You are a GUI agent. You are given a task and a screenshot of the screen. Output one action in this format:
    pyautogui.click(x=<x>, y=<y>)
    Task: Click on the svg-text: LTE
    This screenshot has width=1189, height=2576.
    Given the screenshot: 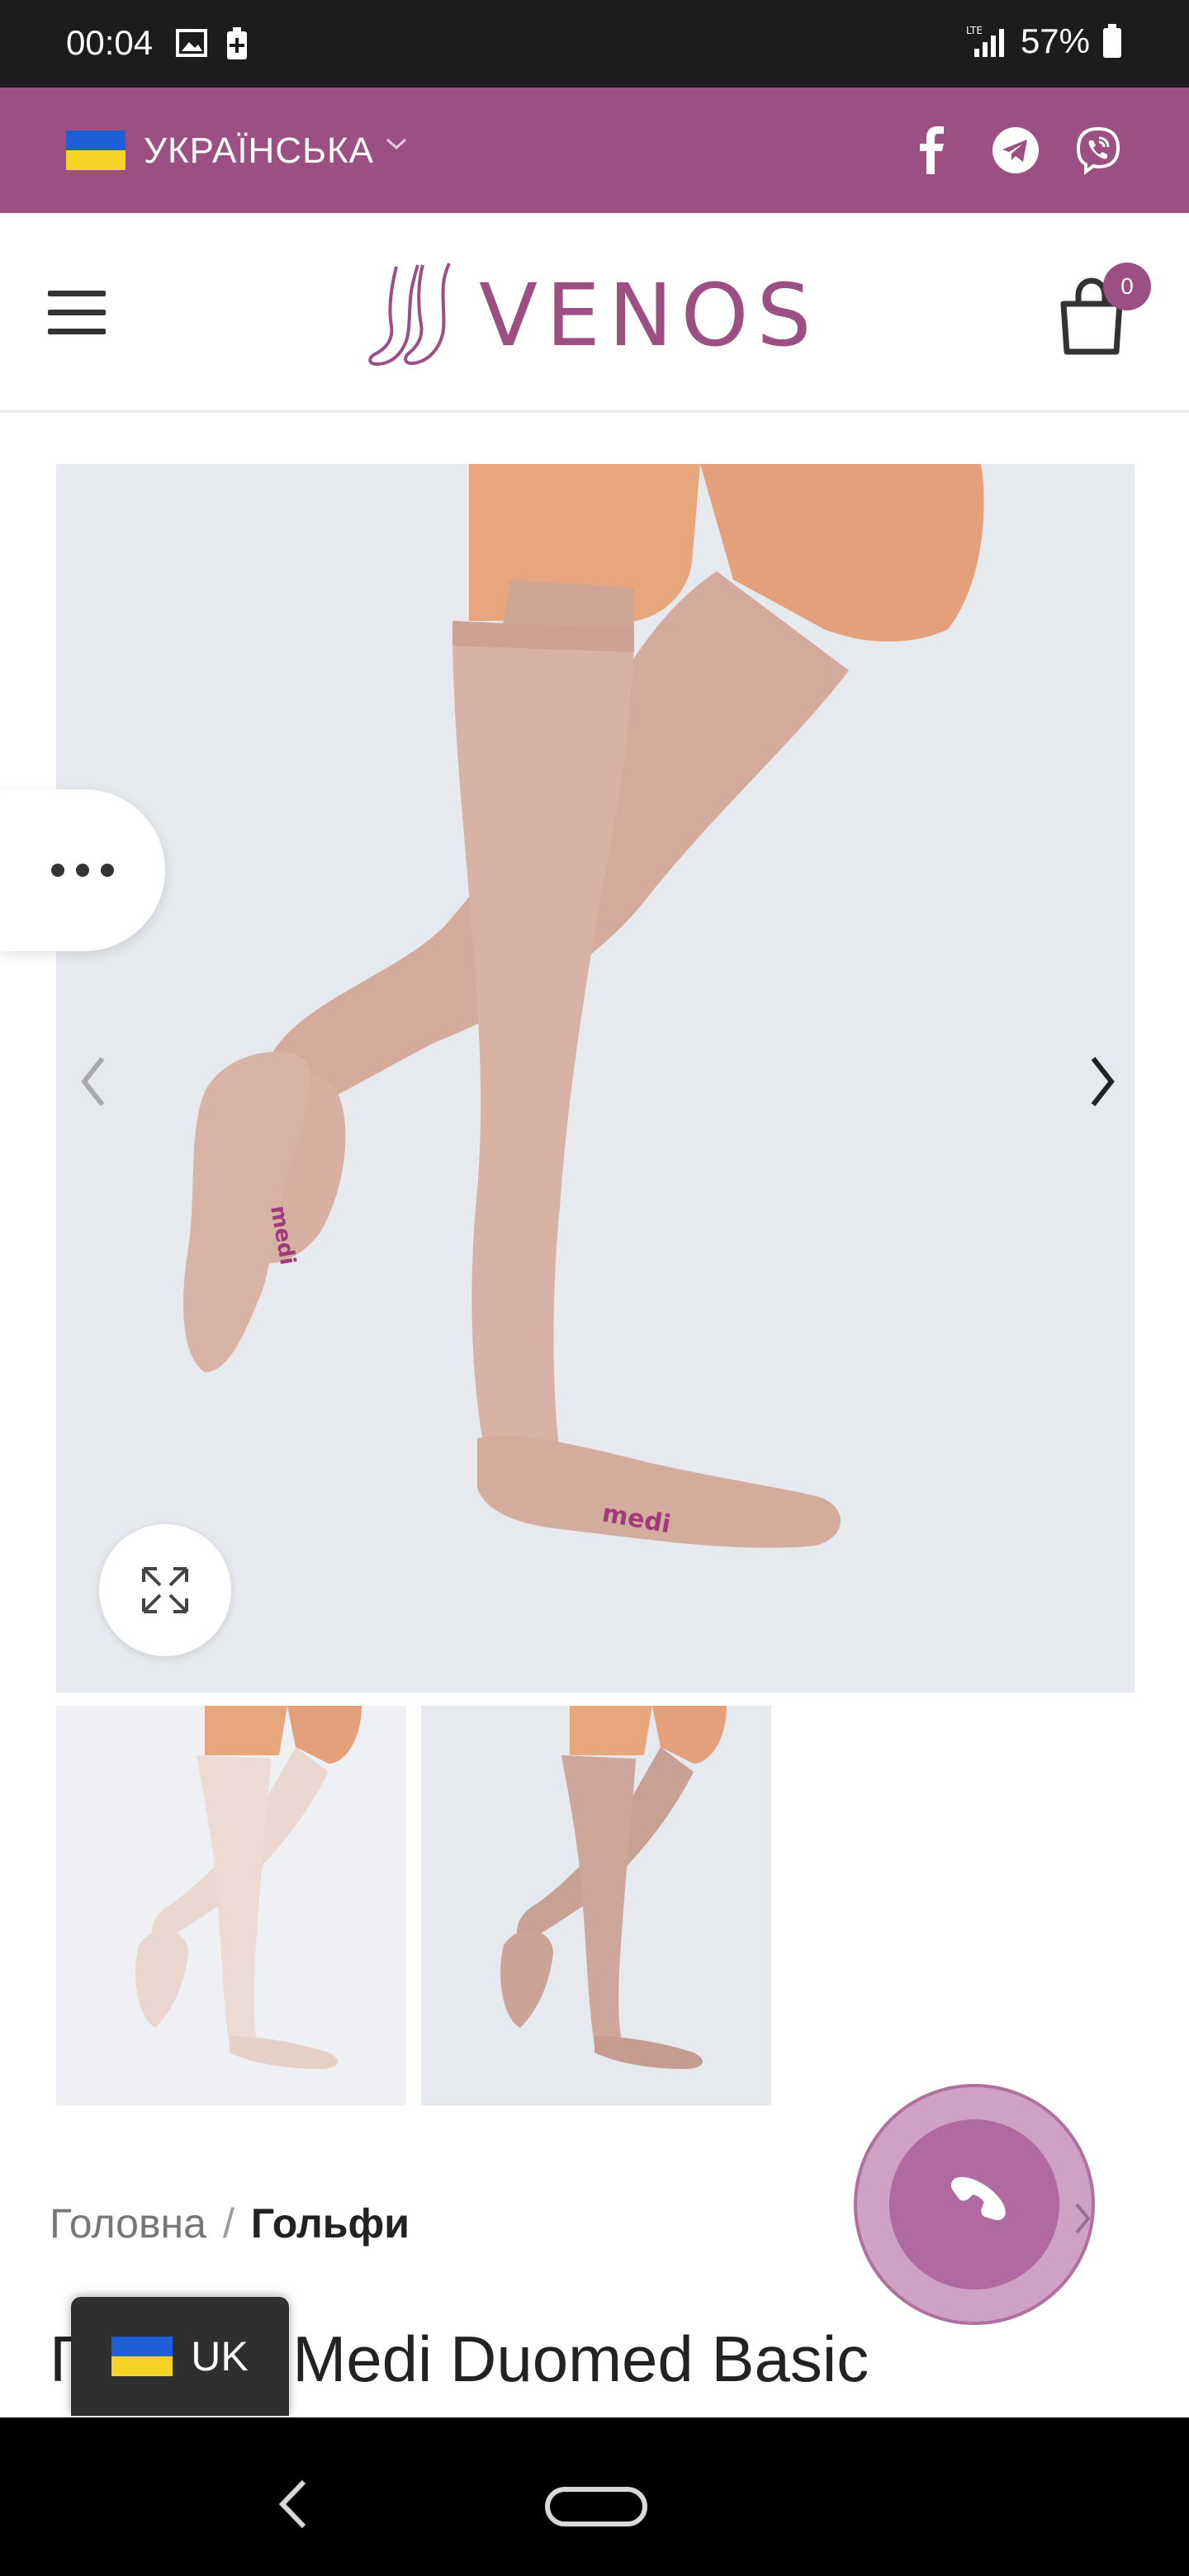 What is the action you would take?
    pyautogui.click(x=974, y=30)
    